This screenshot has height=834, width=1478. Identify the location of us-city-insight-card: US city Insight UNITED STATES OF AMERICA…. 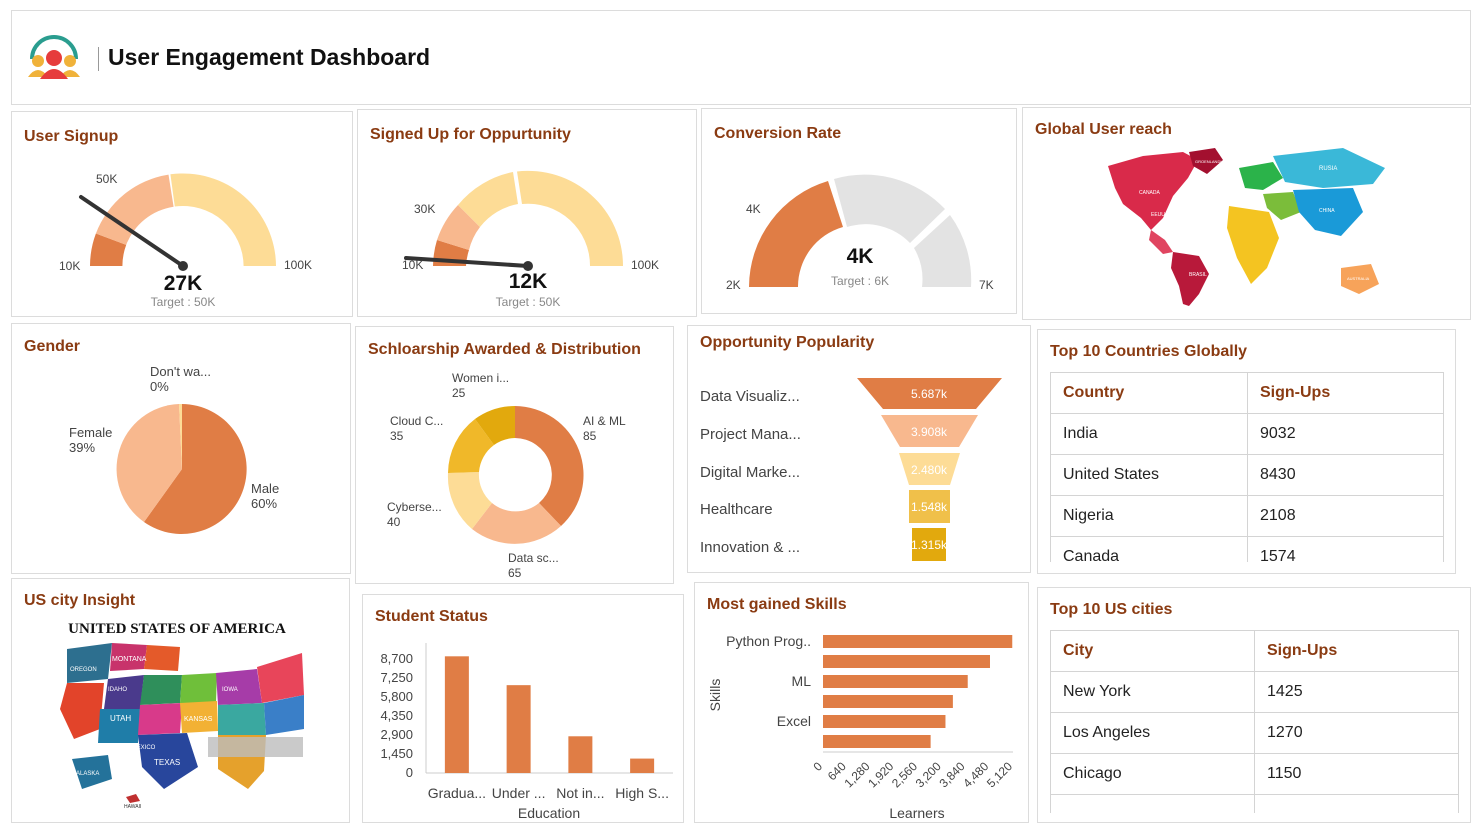
(180, 700).